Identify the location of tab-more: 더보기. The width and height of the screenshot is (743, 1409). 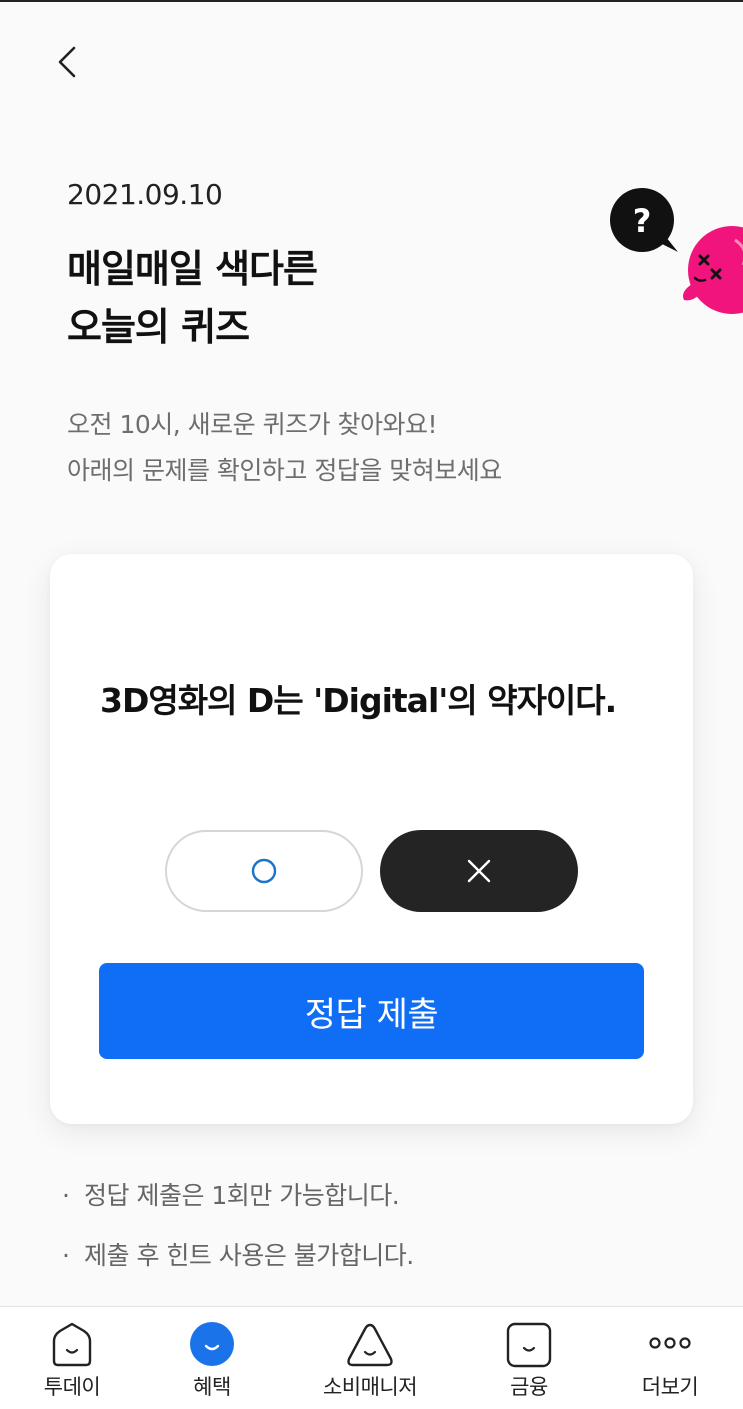
(670, 1358).